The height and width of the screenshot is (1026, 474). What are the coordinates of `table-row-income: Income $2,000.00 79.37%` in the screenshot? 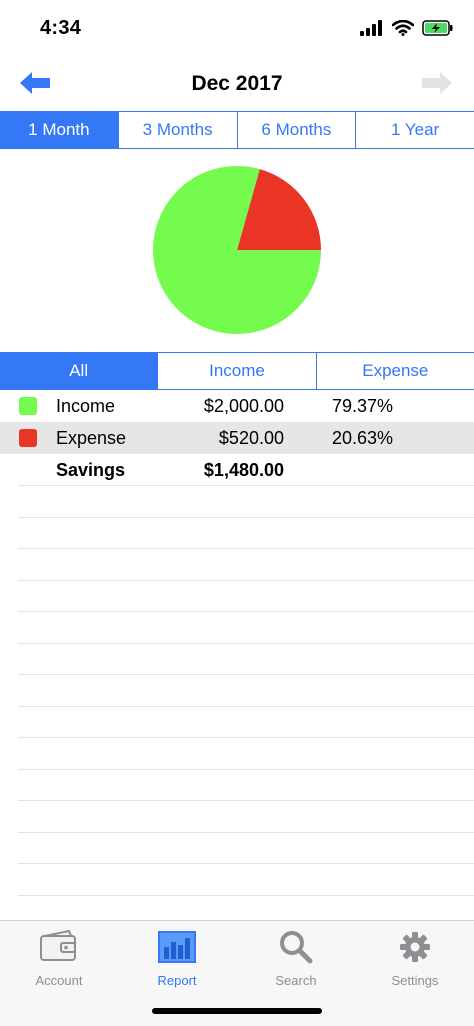 It's located at (237, 406).